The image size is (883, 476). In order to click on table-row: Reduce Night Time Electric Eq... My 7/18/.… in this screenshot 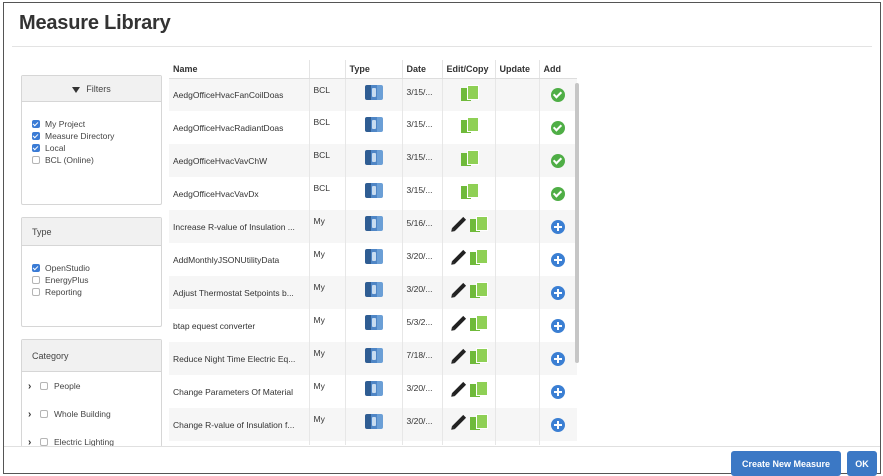, I will do `click(373, 358)`.